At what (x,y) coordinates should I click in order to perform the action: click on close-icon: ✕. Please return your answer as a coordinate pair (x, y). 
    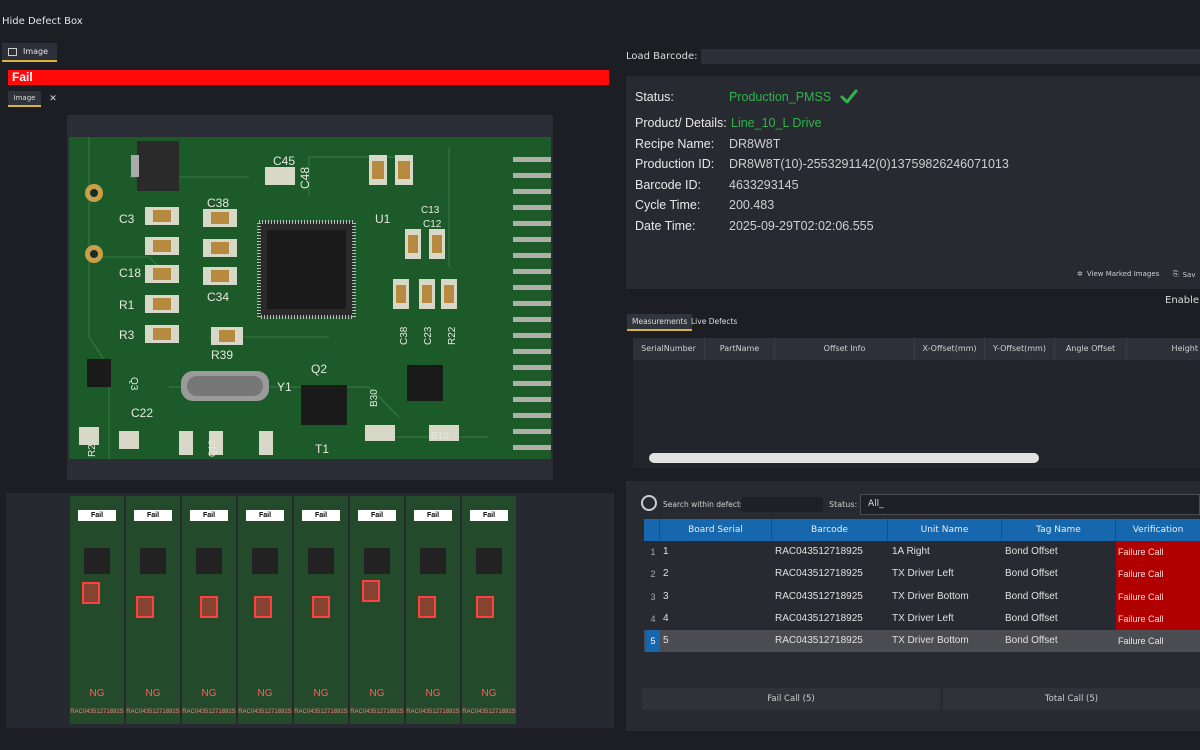
    Looking at the image, I should click on (53, 99).